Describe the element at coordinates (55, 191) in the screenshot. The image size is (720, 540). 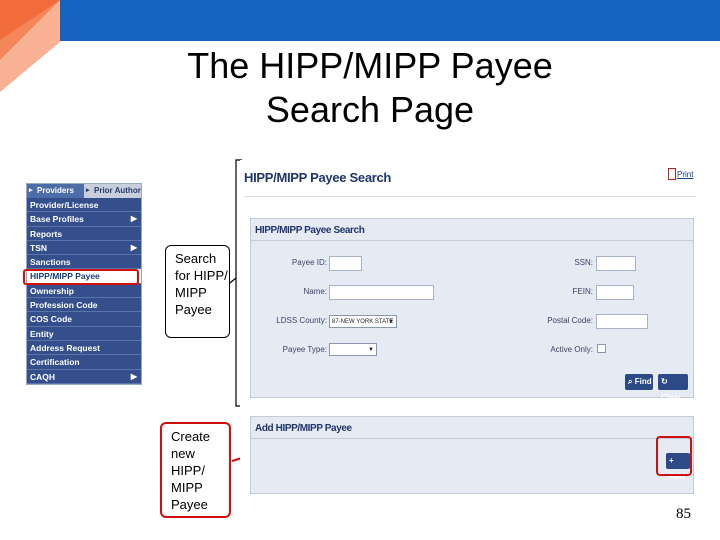
I see `tab-providers: ▸ Providers` at that location.